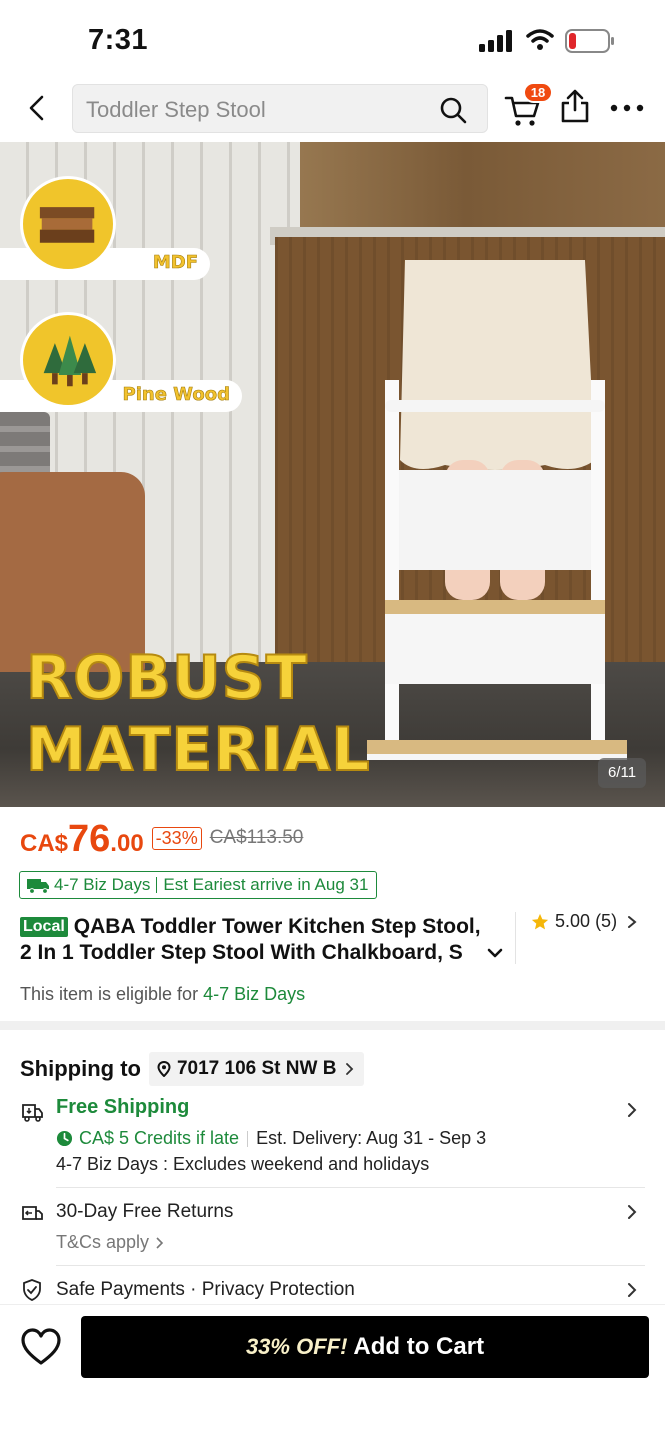  What do you see at coordinates (176, 838) in the screenshot?
I see `discount-badge: -33%` at bounding box center [176, 838].